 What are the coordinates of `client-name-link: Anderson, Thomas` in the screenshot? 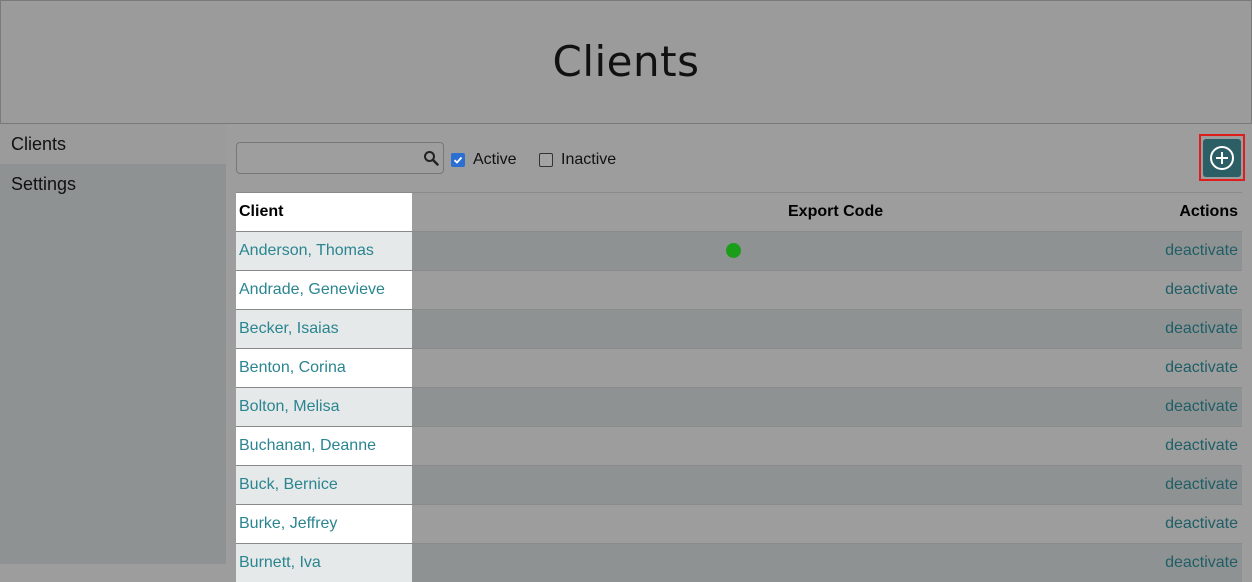 It's located at (306, 251).